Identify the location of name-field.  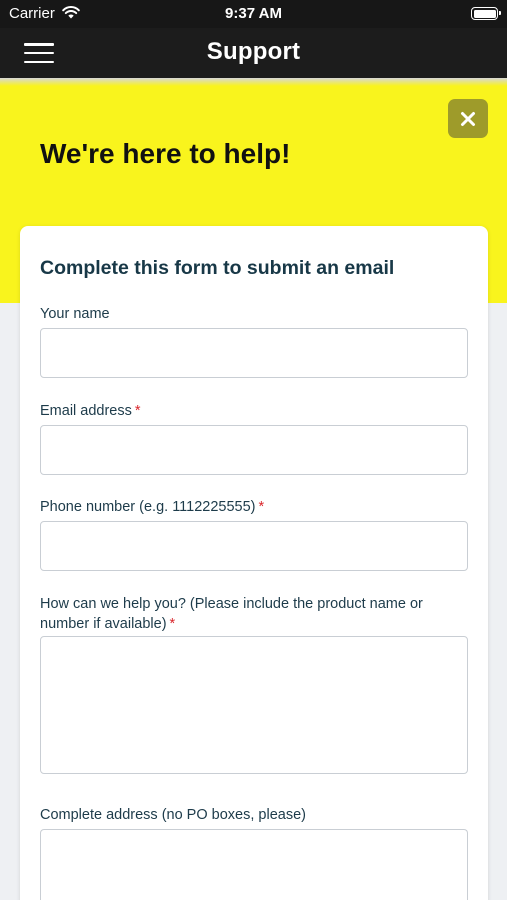
(254, 353).